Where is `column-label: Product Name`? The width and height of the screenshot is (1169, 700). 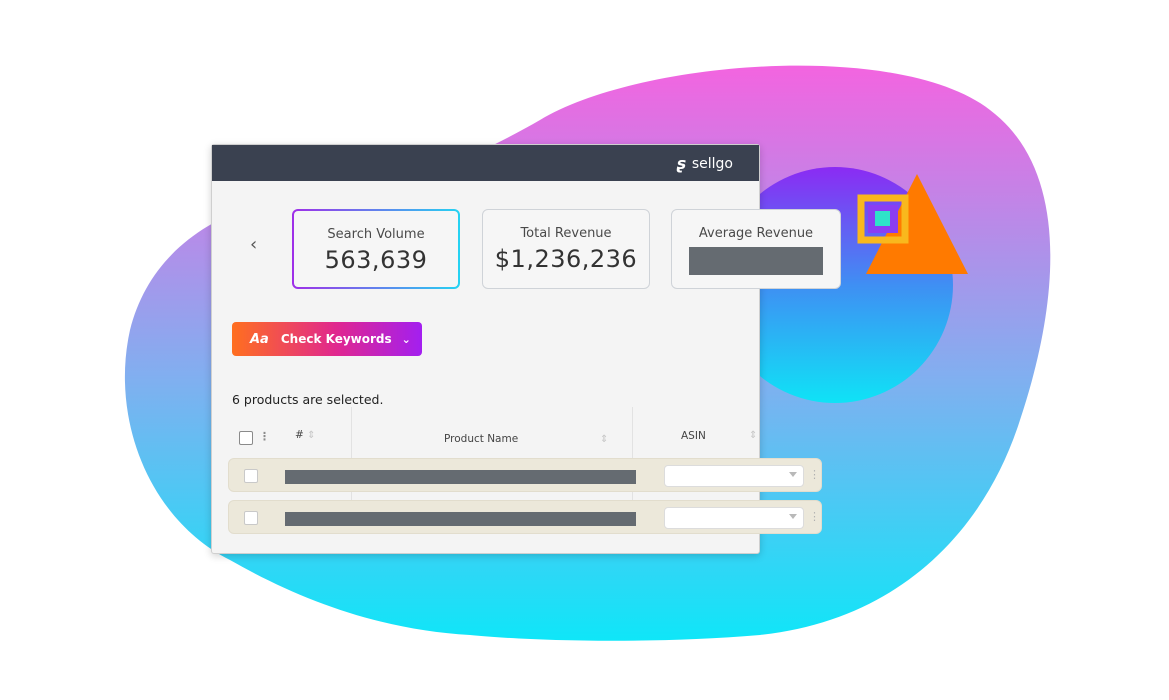
column-label: Product Name is located at coordinates (481, 439).